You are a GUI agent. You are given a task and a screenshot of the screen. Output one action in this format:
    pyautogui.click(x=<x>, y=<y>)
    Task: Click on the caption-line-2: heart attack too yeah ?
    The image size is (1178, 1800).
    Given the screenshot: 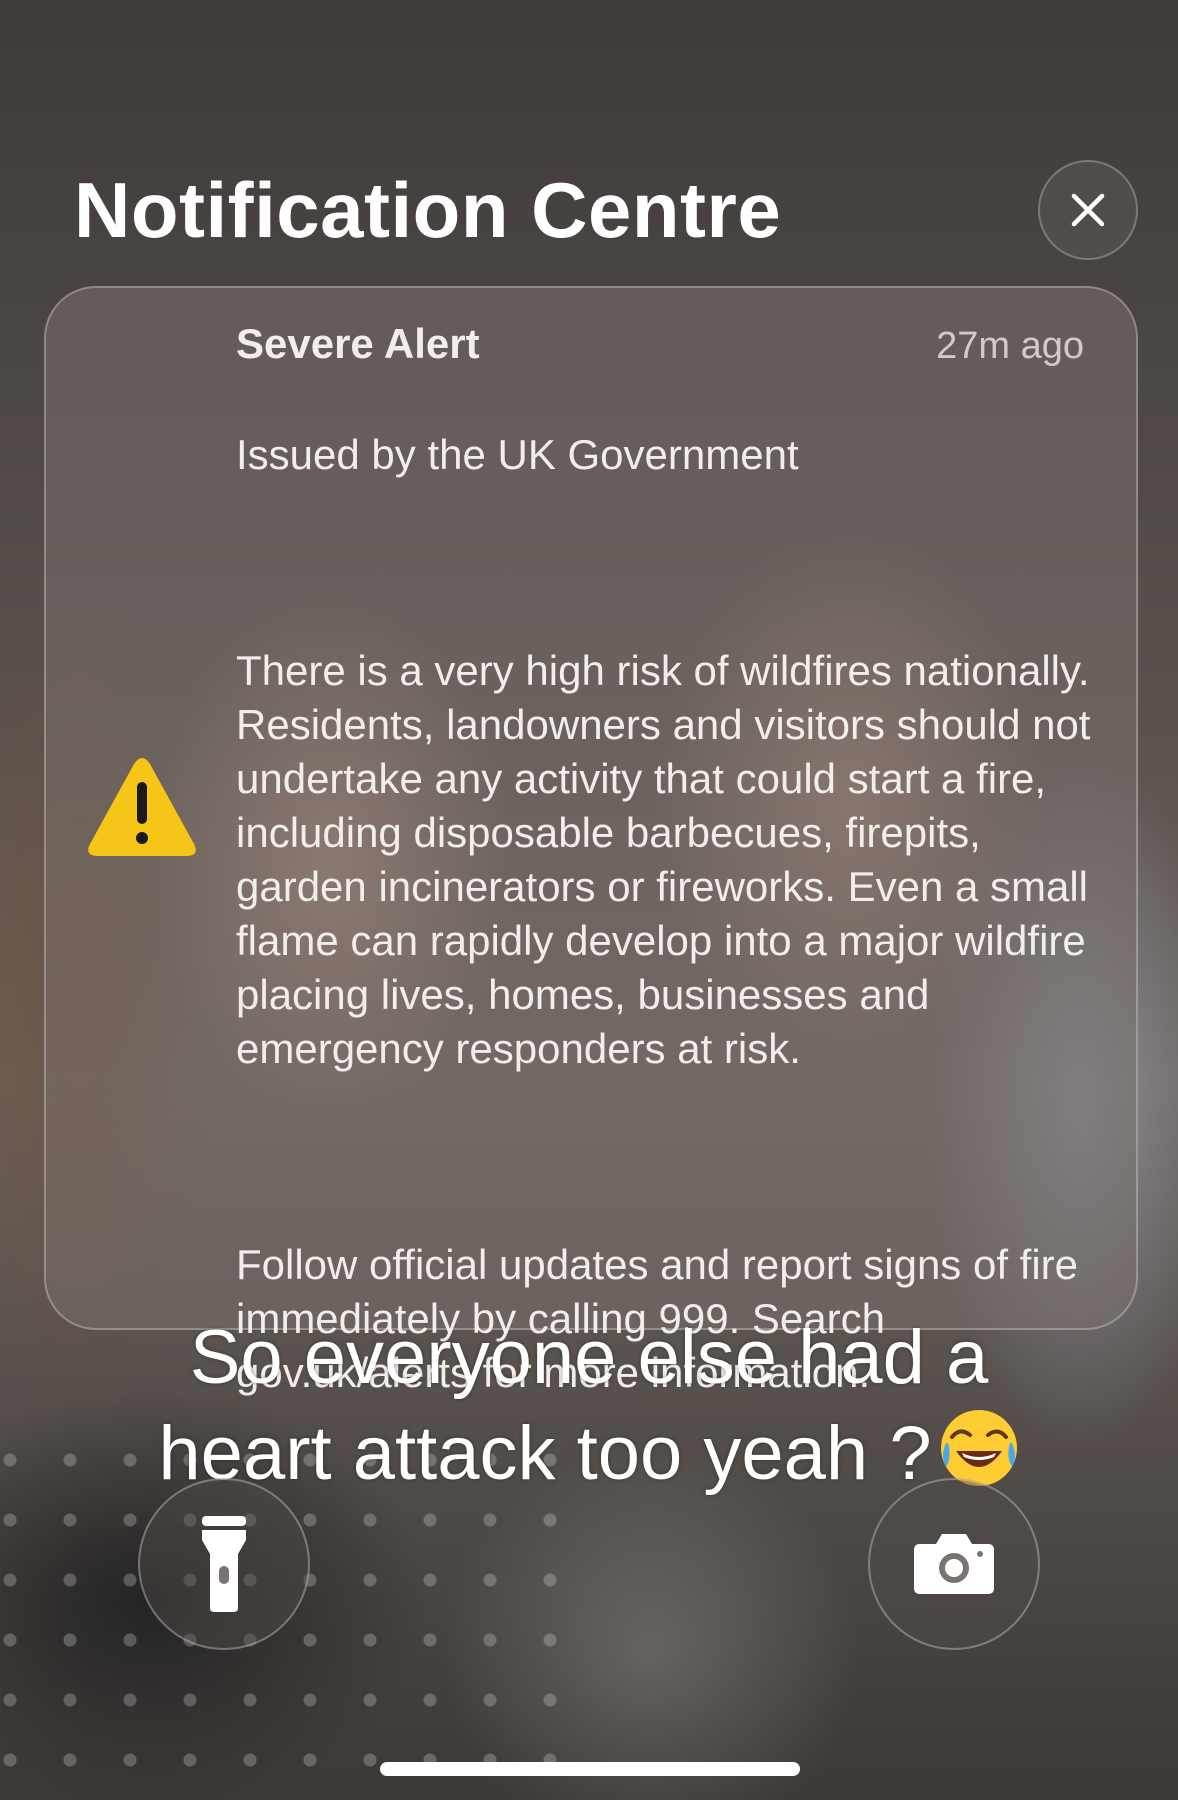 What is the action you would take?
    pyautogui.click(x=589, y=1454)
    